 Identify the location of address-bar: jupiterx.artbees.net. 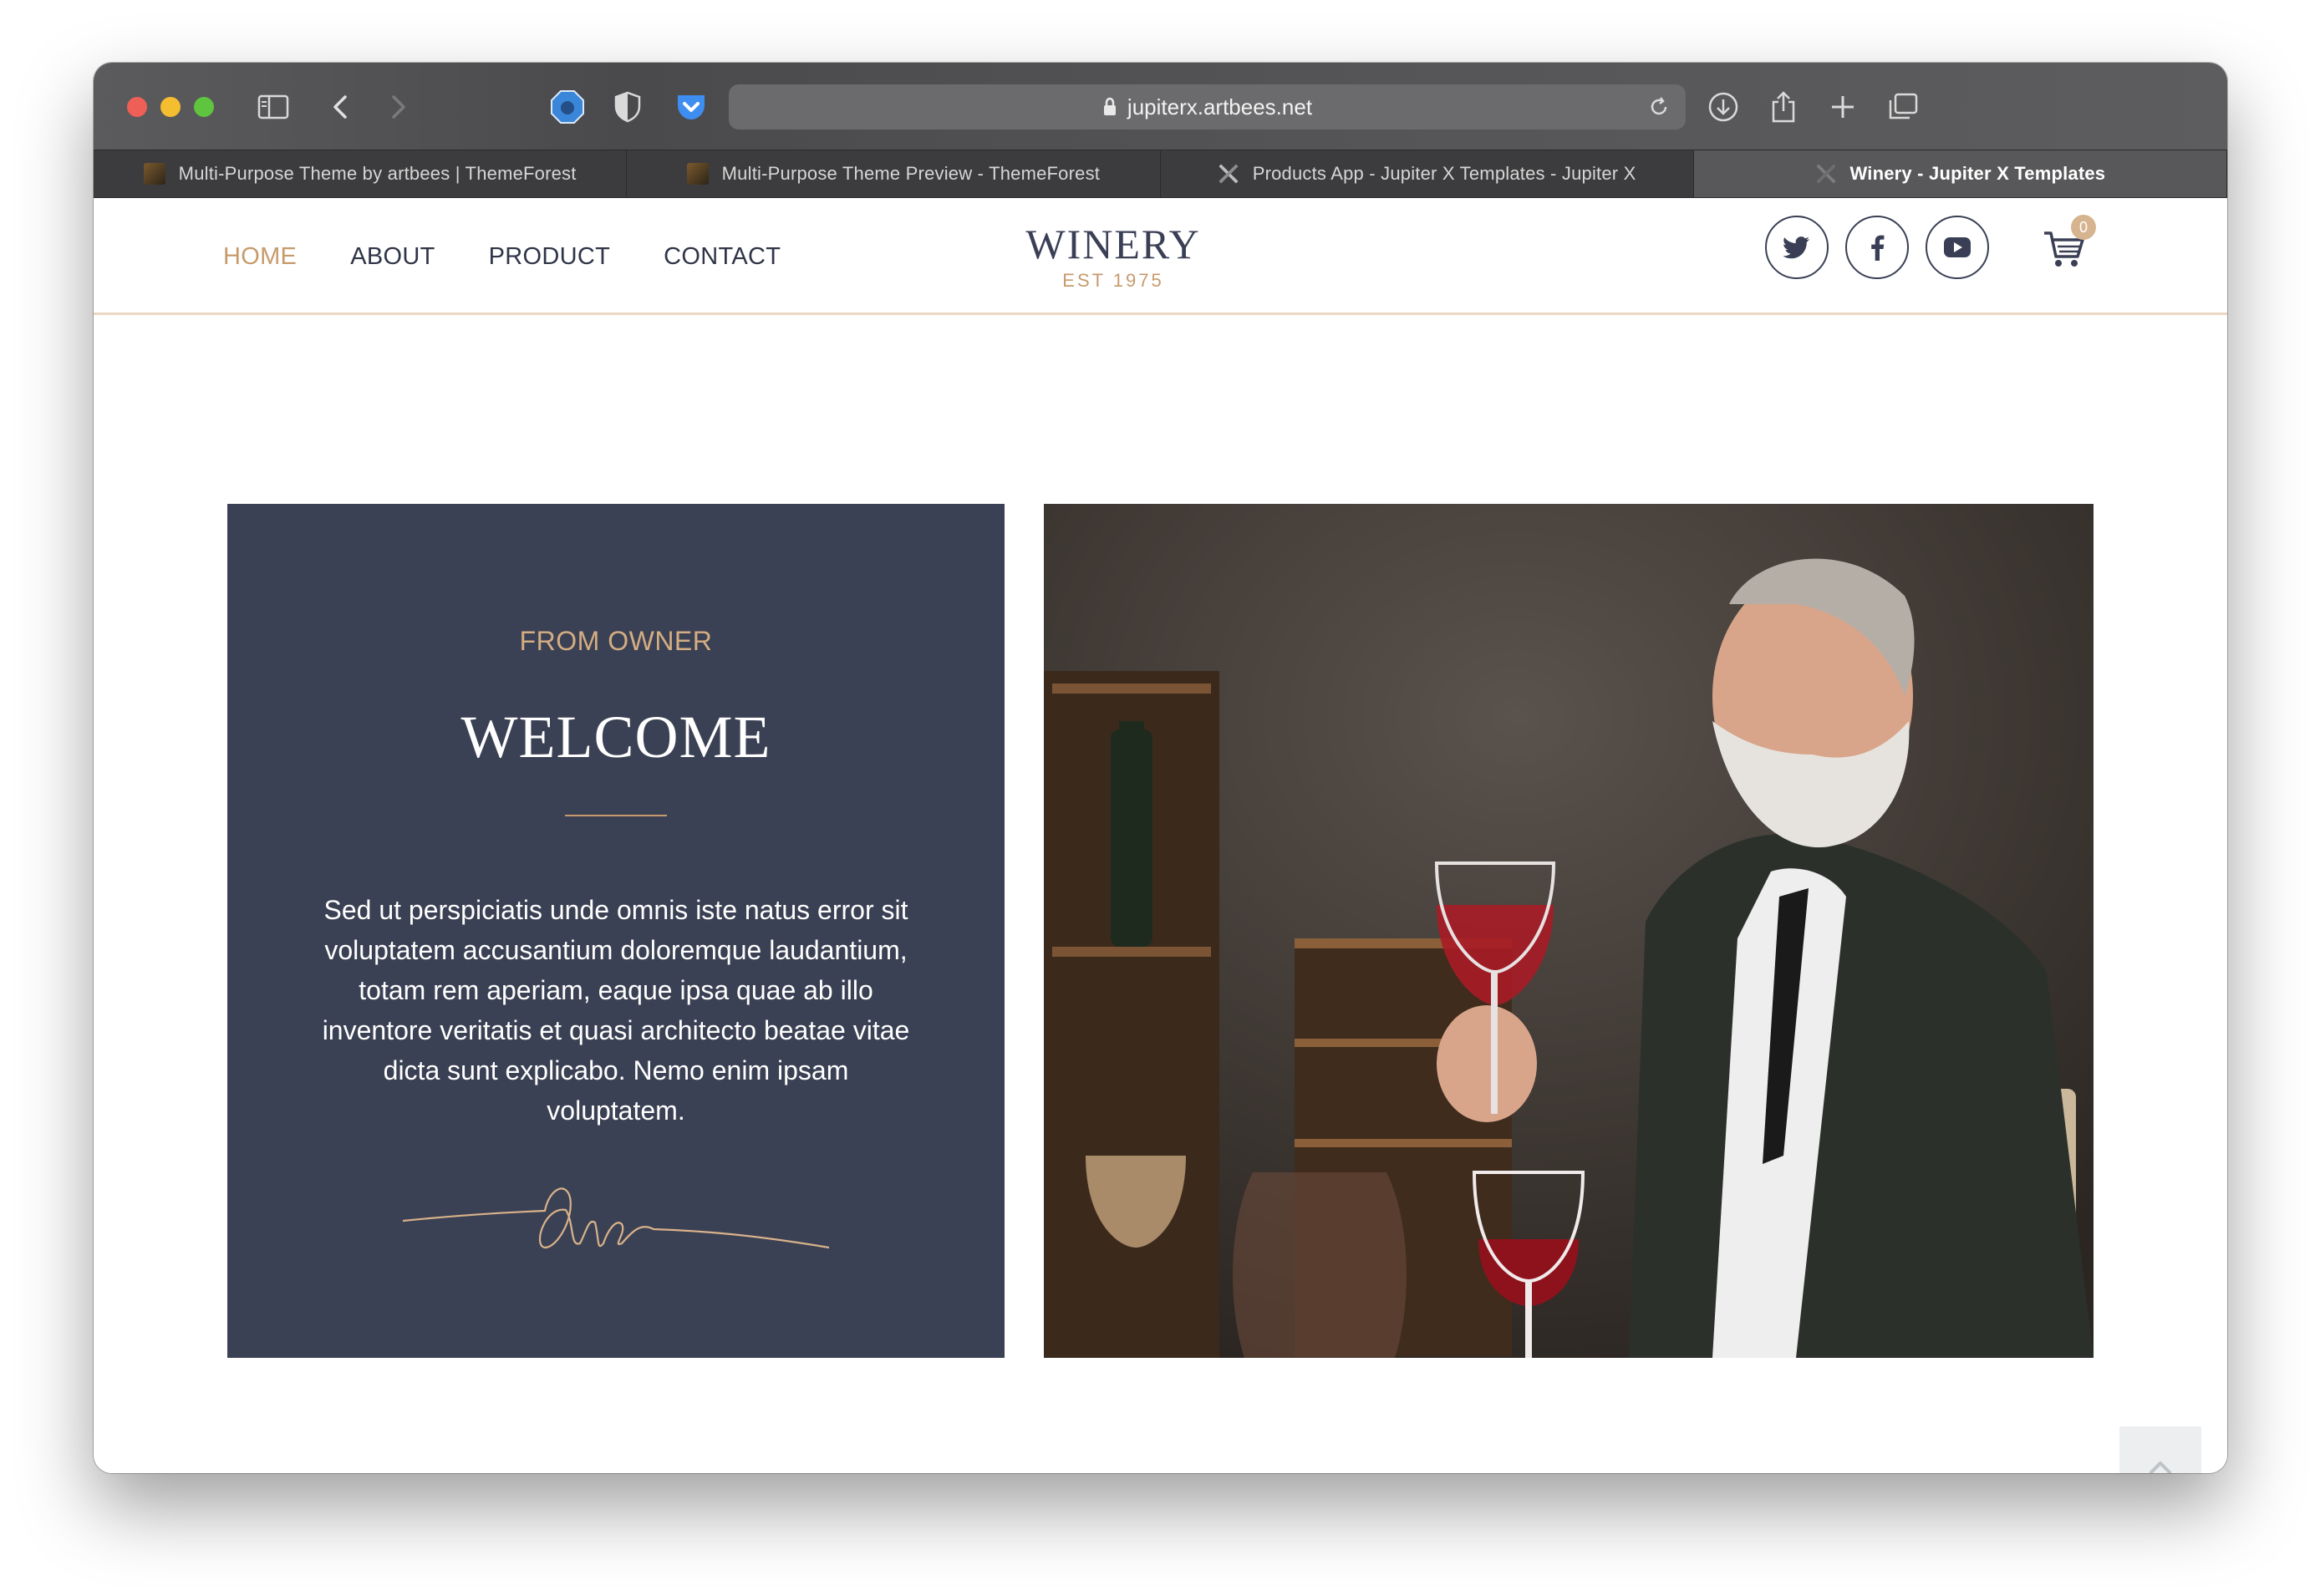
(1208, 107).